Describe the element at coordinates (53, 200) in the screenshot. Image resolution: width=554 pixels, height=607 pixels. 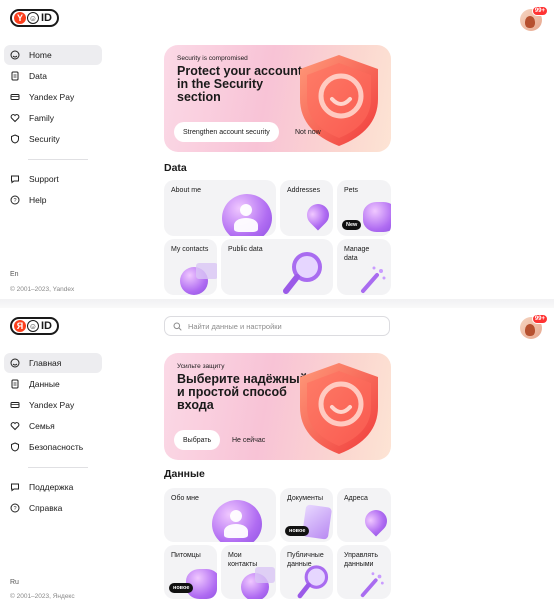
I see `sidebar-item-help: ? Help` at that location.